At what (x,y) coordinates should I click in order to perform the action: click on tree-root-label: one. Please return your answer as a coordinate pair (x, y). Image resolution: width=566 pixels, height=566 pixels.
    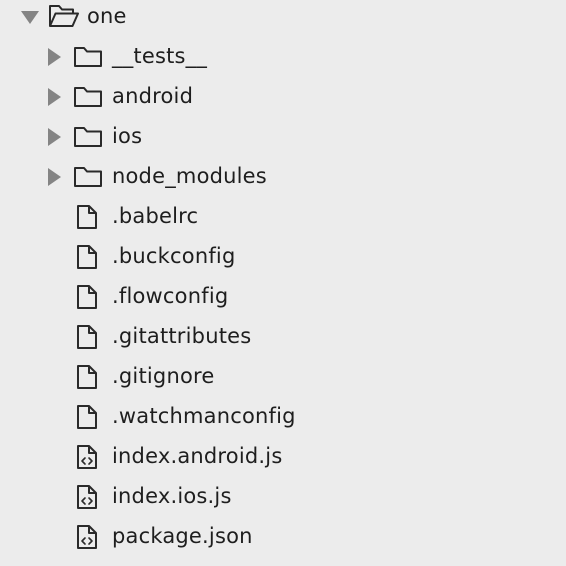
    Looking at the image, I should click on (107, 16).